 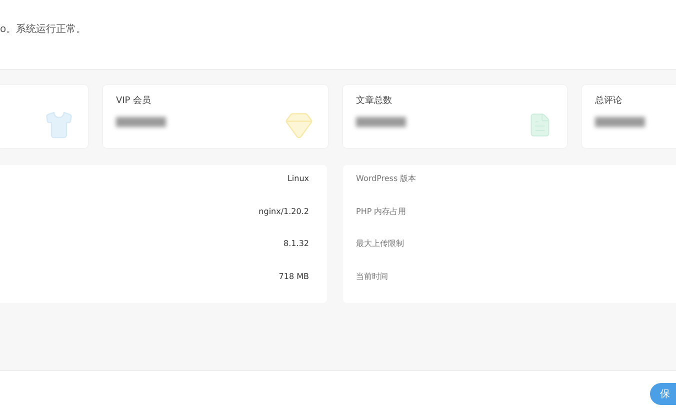 What do you see at coordinates (43, 29) in the screenshot?
I see `status-message: o。系统运行正常。` at bounding box center [43, 29].